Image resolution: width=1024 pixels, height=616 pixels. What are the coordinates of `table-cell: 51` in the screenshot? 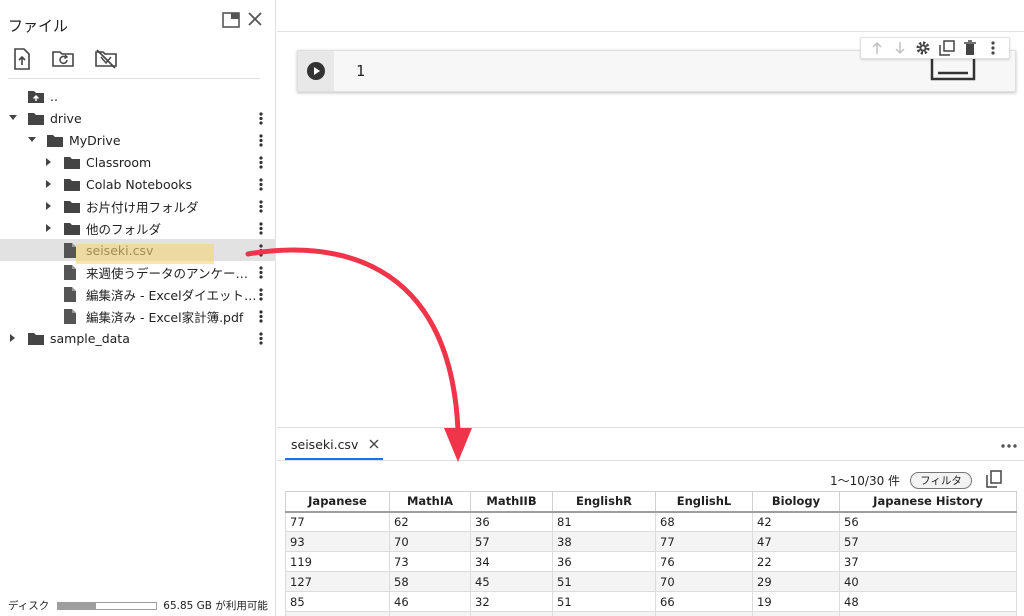 It's located at (604, 601).